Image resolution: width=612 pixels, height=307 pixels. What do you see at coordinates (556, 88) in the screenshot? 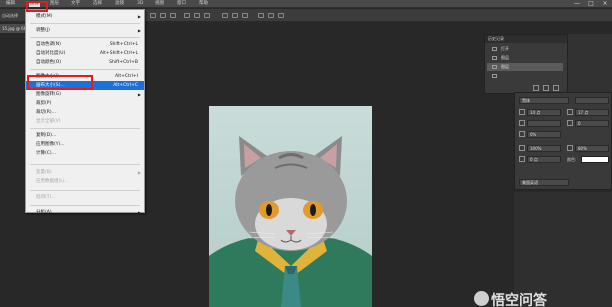
I see `trash-icon` at bounding box center [556, 88].